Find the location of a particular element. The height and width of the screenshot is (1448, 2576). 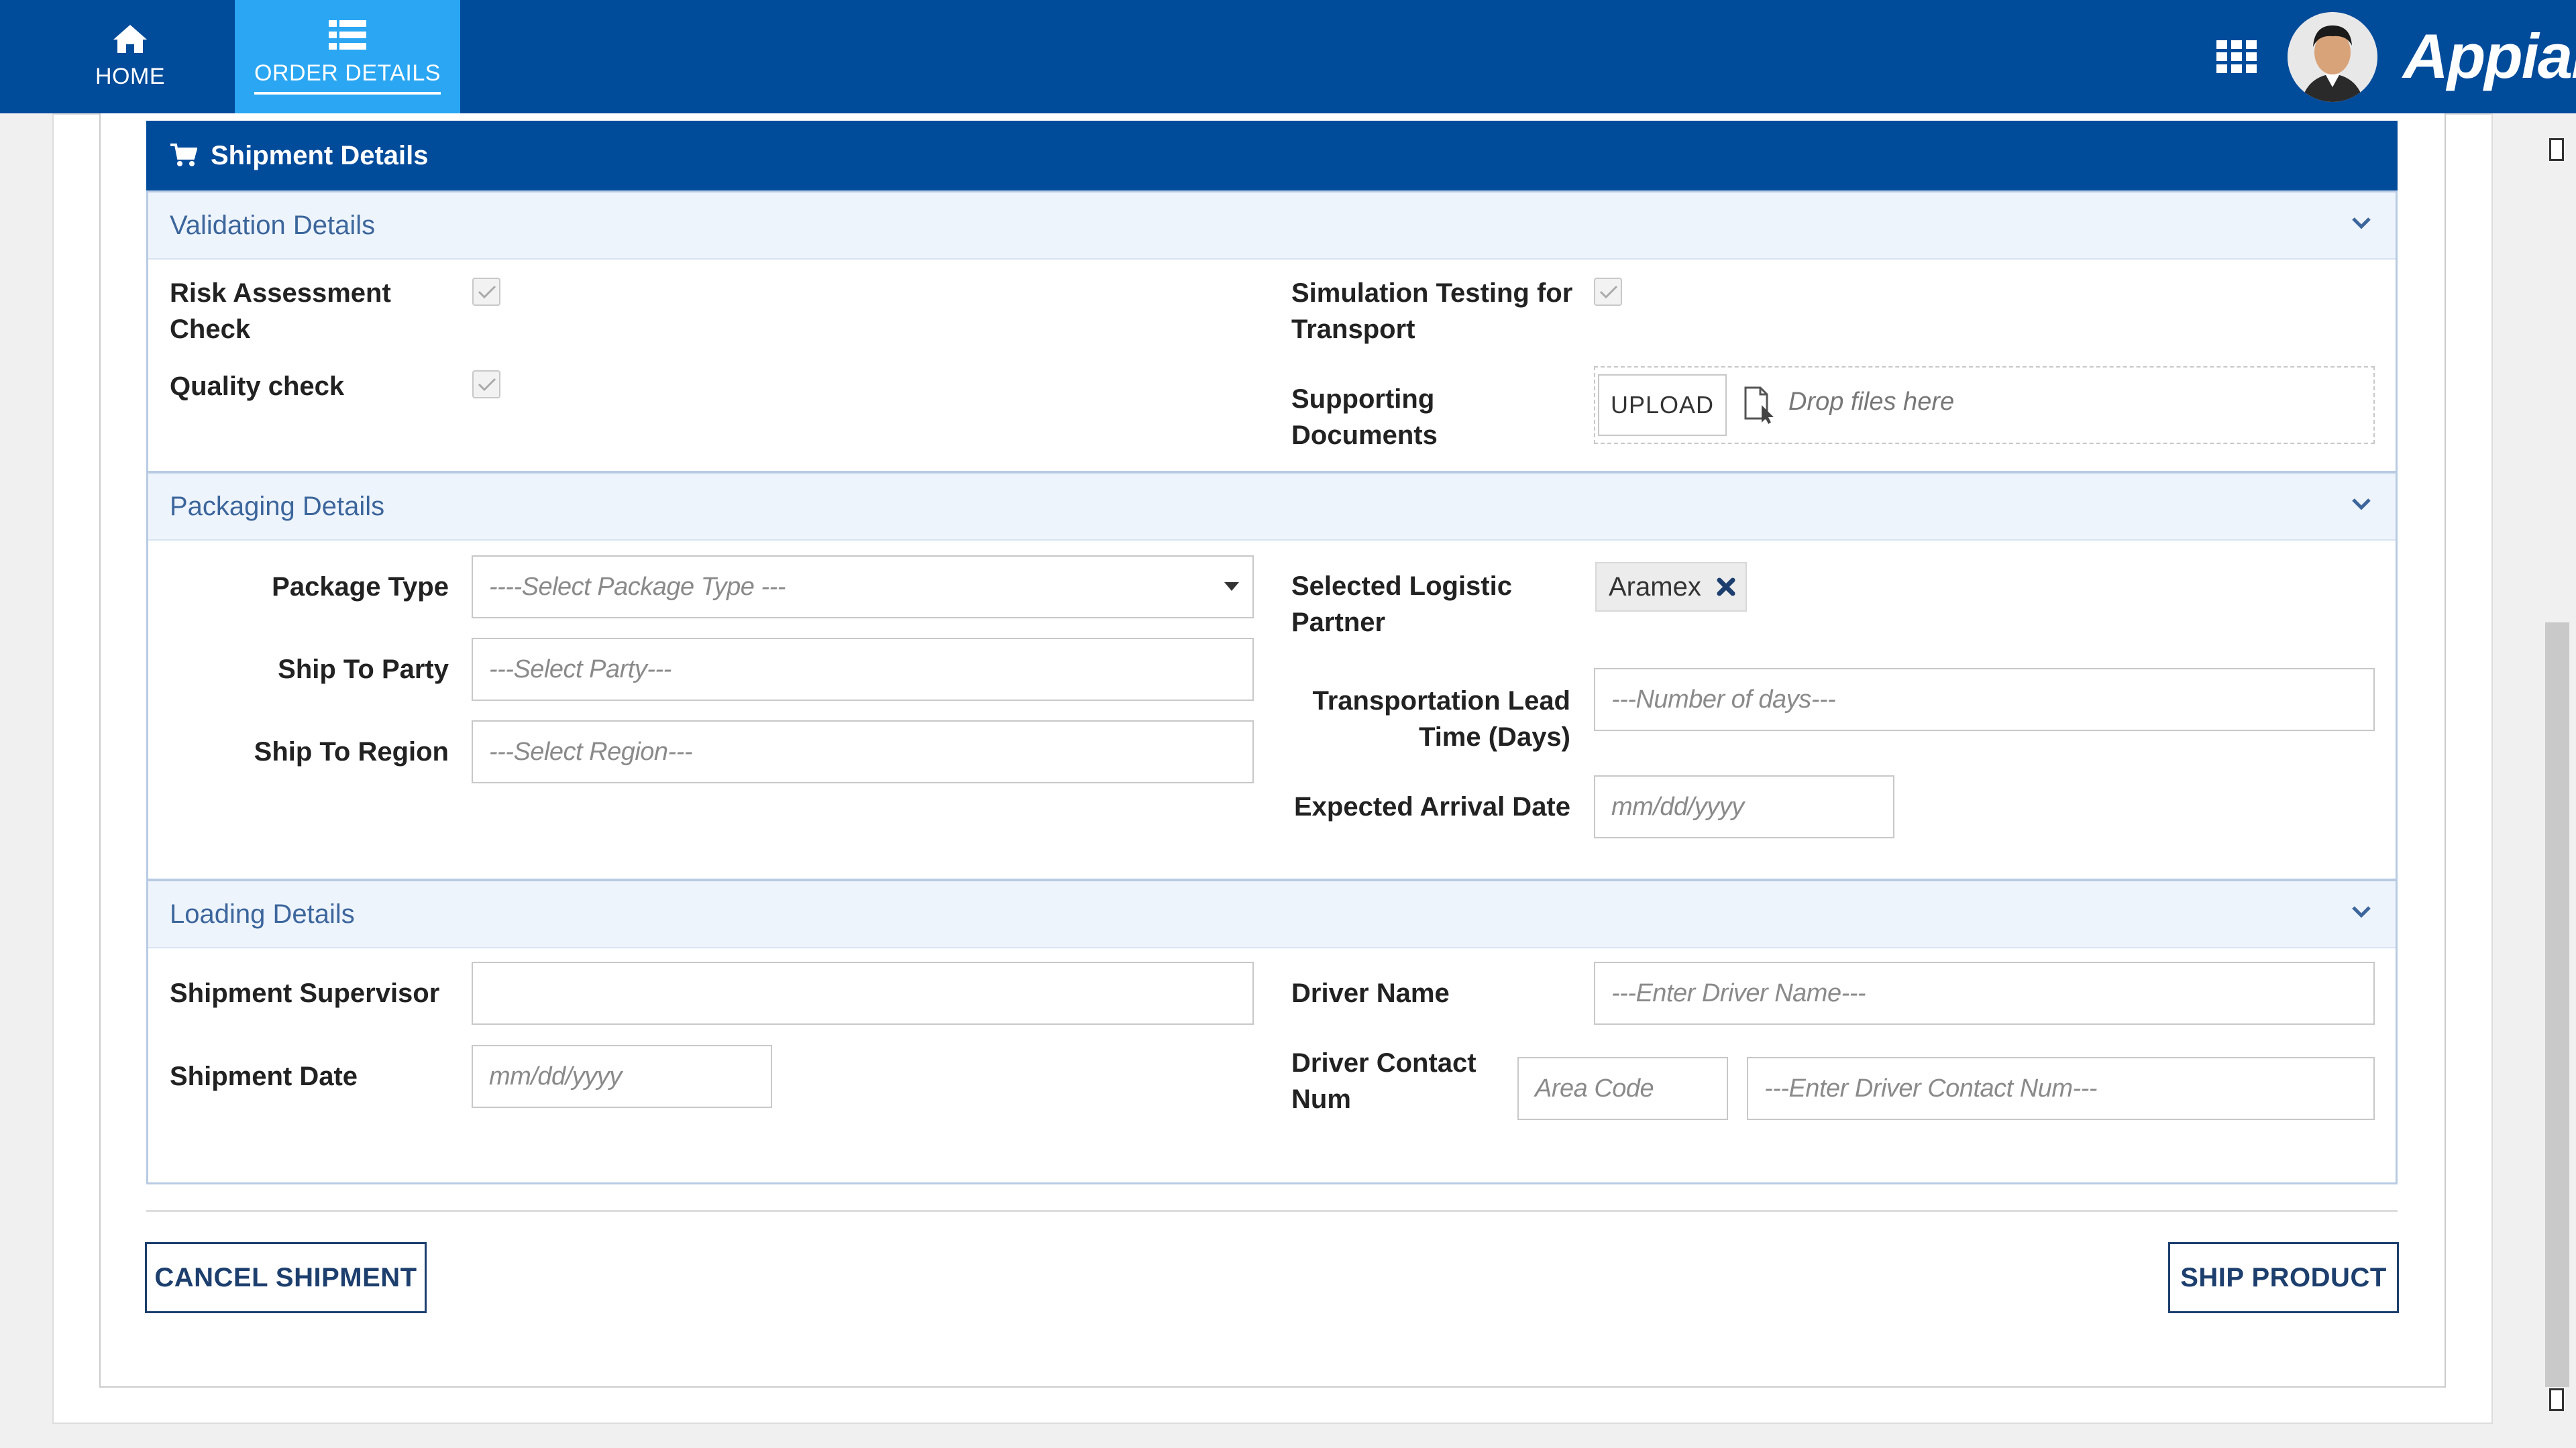

home-icon is located at coordinates (130, 39).